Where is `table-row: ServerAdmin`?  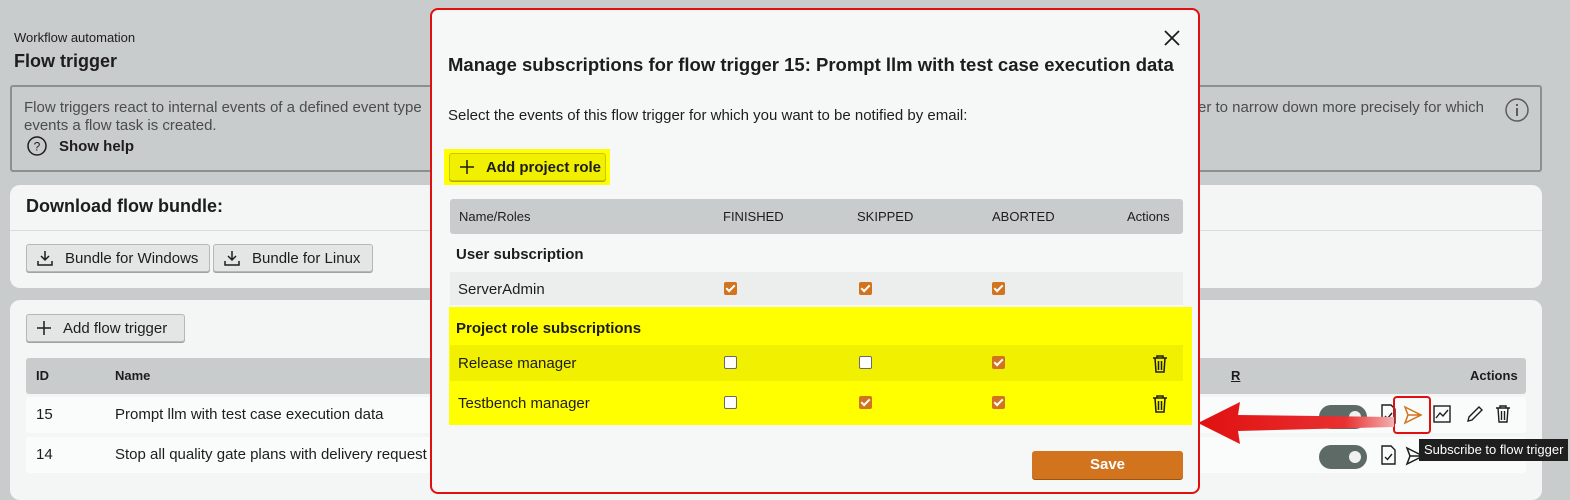
table-row: ServerAdmin is located at coordinates (816, 288).